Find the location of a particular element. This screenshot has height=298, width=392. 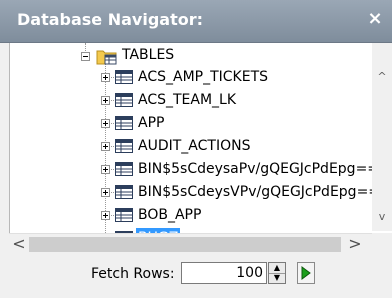

fetch-toolbar: Fetch Rows: 100 ▲ ▼ is located at coordinates (196, 276).